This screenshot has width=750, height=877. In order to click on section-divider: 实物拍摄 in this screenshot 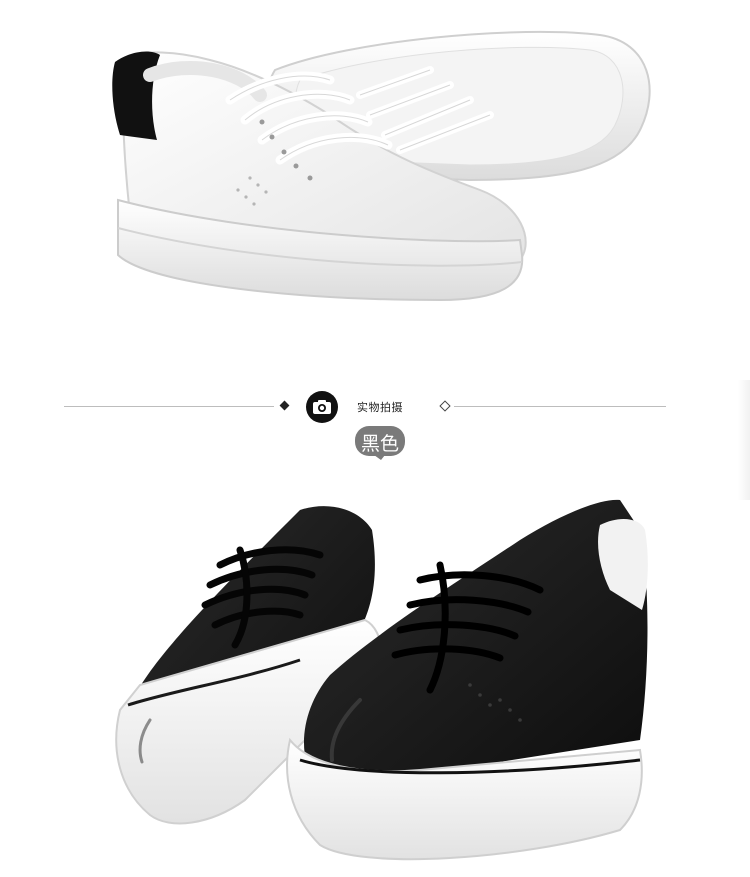, I will do `click(375, 407)`.